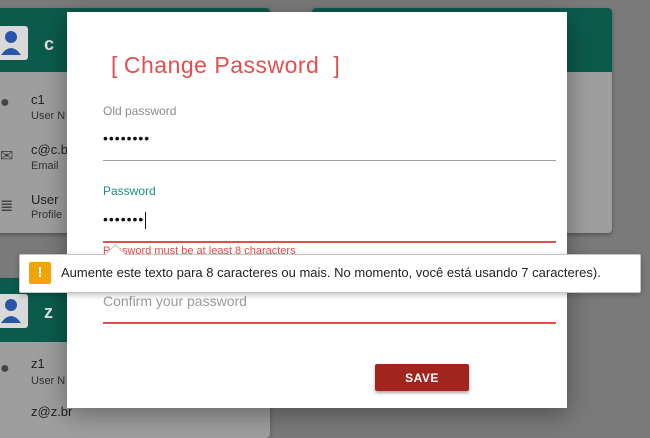 The image size is (650, 438). Describe the element at coordinates (45, 166) in the screenshot. I see `user-card-email-caption: Email` at that location.